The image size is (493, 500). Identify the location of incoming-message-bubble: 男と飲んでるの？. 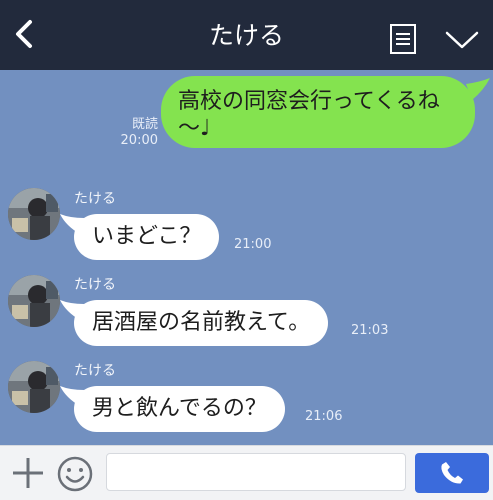
(179, 409).